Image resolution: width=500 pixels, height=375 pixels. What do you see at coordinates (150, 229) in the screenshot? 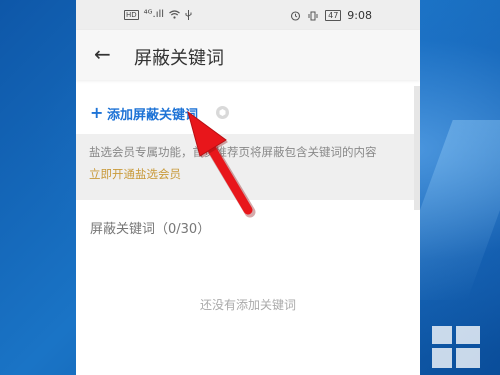
I see `keywords-section-title: 屏蔽关键词（0/30）` at bounding box center [150, 229].